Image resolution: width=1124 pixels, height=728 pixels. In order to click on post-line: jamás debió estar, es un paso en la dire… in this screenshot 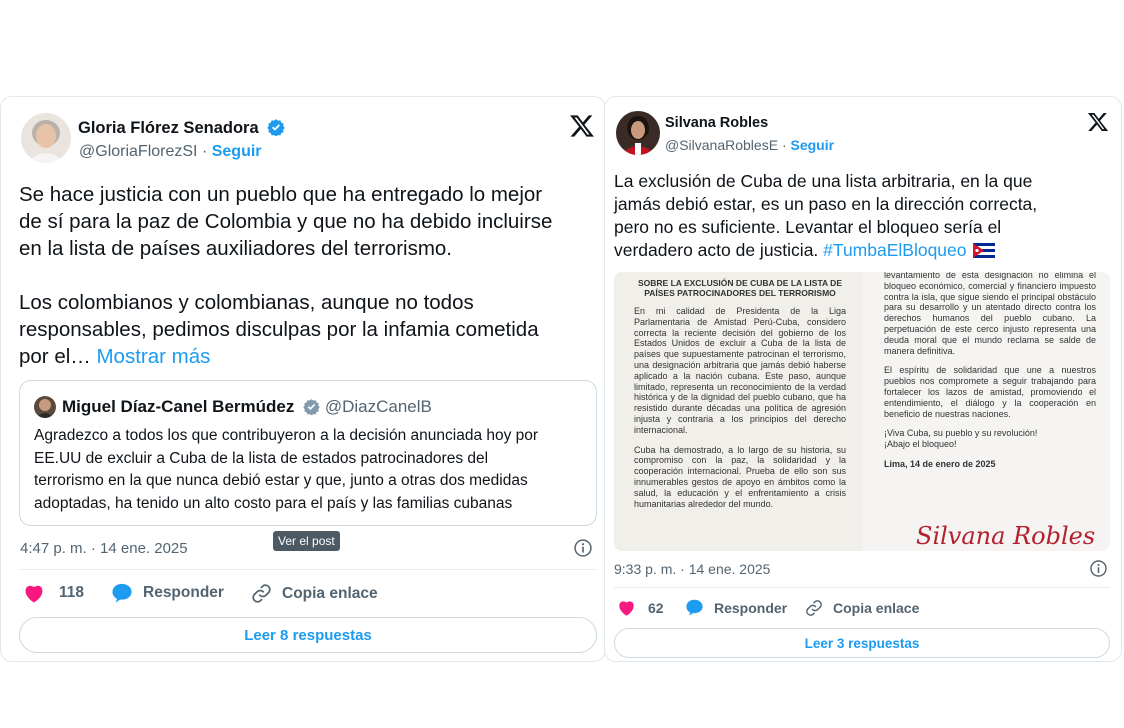, I will do `click(826, 204)`.